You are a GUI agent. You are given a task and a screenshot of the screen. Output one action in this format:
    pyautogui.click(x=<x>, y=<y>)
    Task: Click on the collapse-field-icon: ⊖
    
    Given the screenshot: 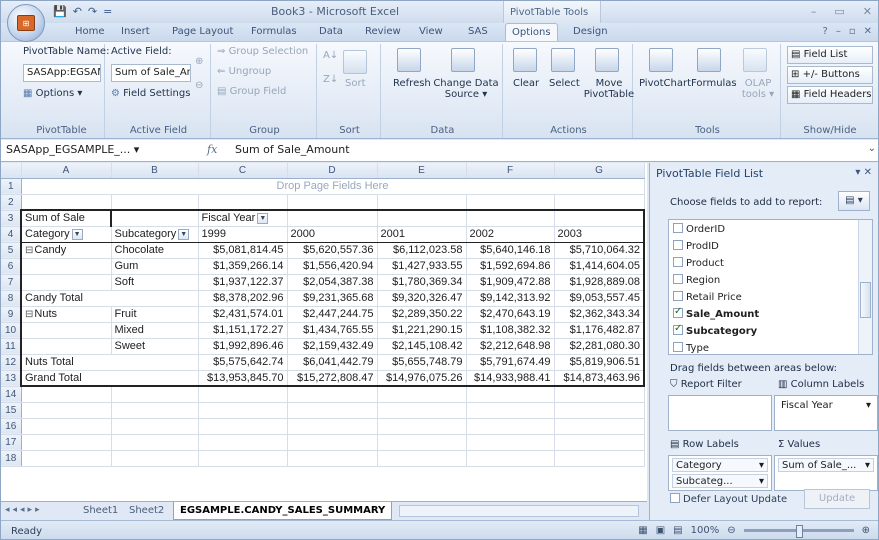 What is the action you would take?
    pyautogui.click(x=199, y=85)
    